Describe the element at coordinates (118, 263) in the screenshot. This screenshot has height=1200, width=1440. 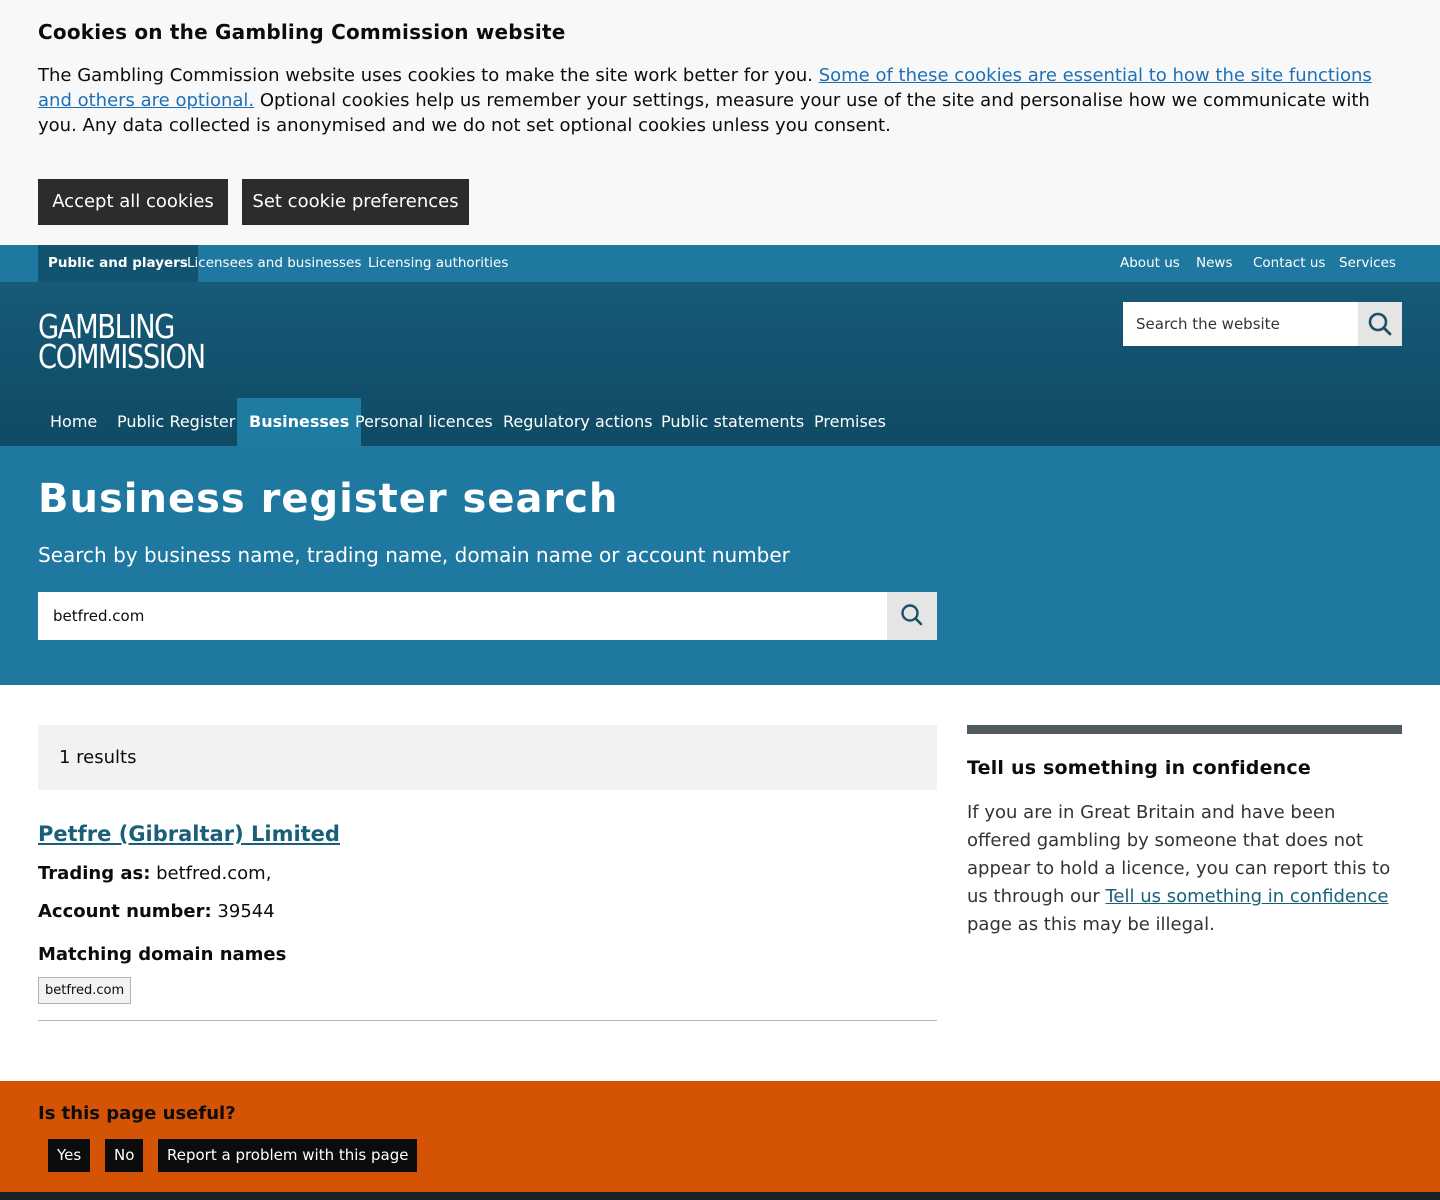
I see `topbar-public-and-players: Public and players` at that location.